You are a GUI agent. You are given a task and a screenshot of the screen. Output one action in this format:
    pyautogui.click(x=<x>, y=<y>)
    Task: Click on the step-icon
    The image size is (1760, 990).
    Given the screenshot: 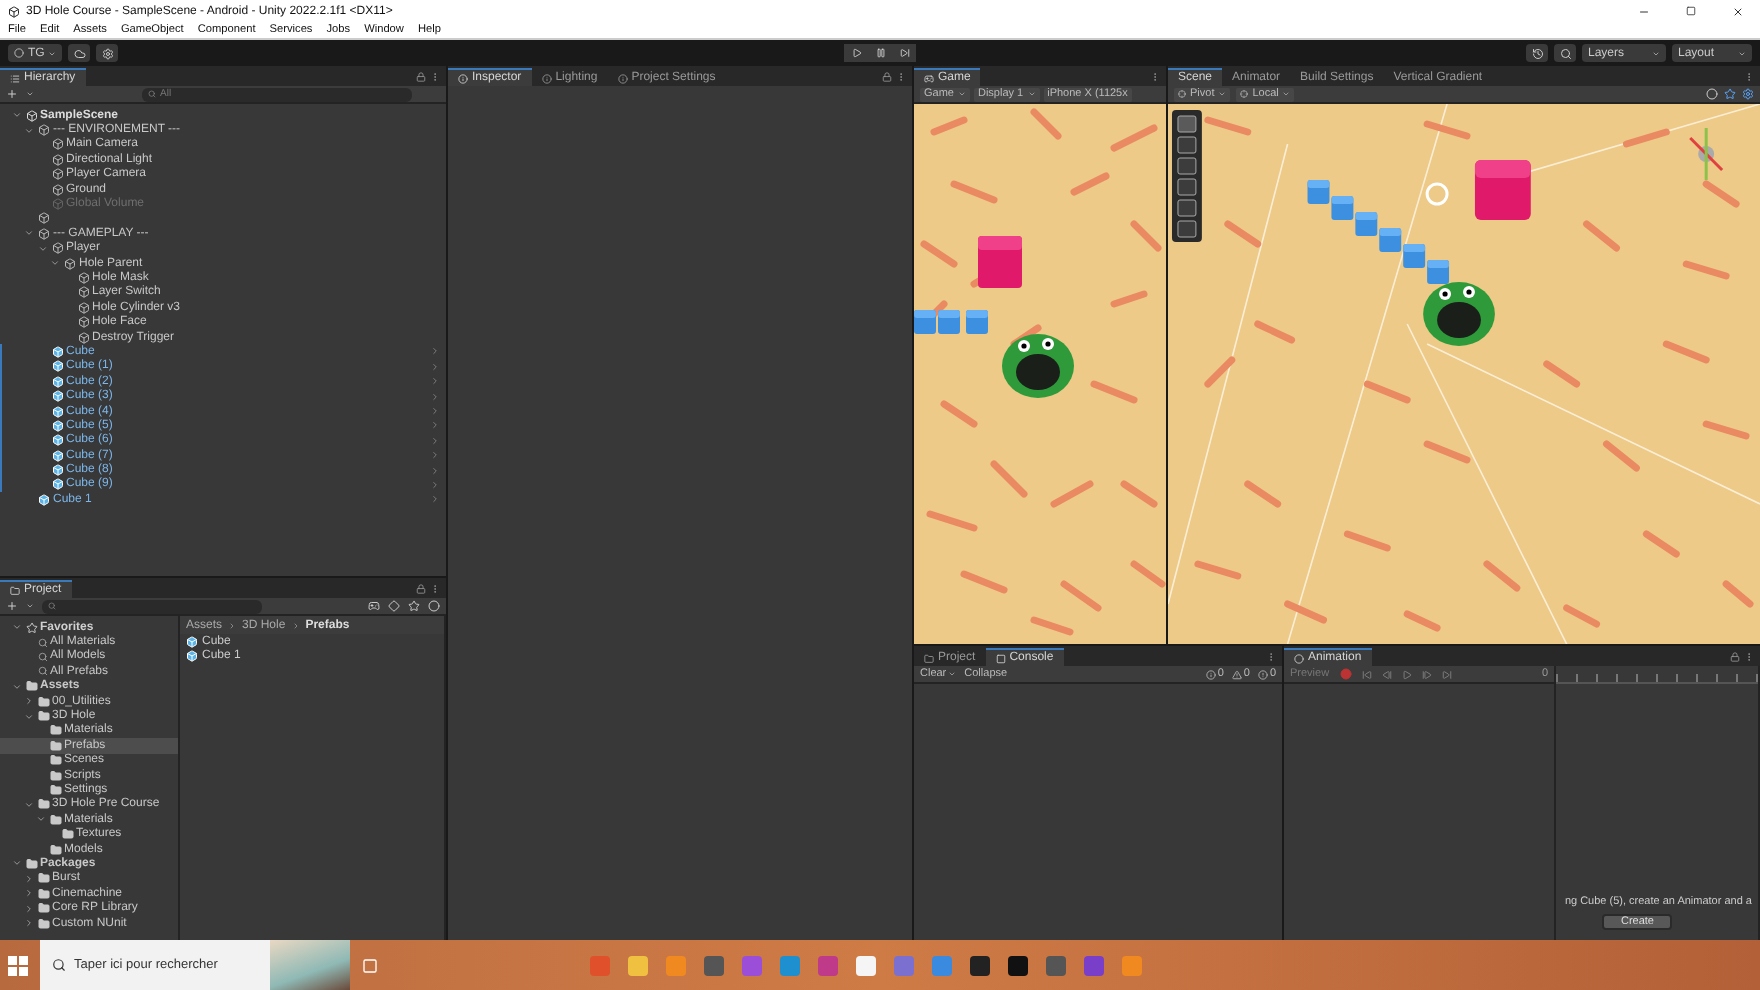 What is the action you would take?
    pyautogui.click(x=904, y=53)
    